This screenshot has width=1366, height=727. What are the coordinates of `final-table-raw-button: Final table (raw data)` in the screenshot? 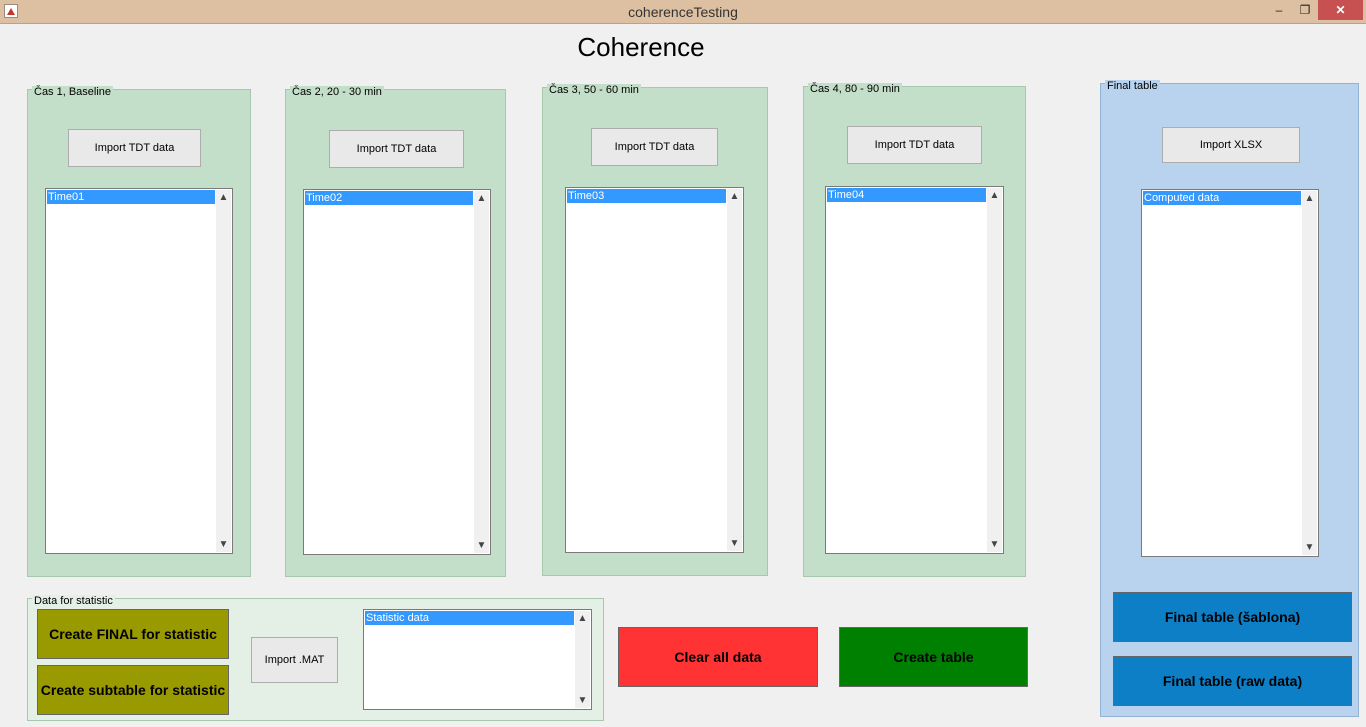 It's located at (1232, 681).